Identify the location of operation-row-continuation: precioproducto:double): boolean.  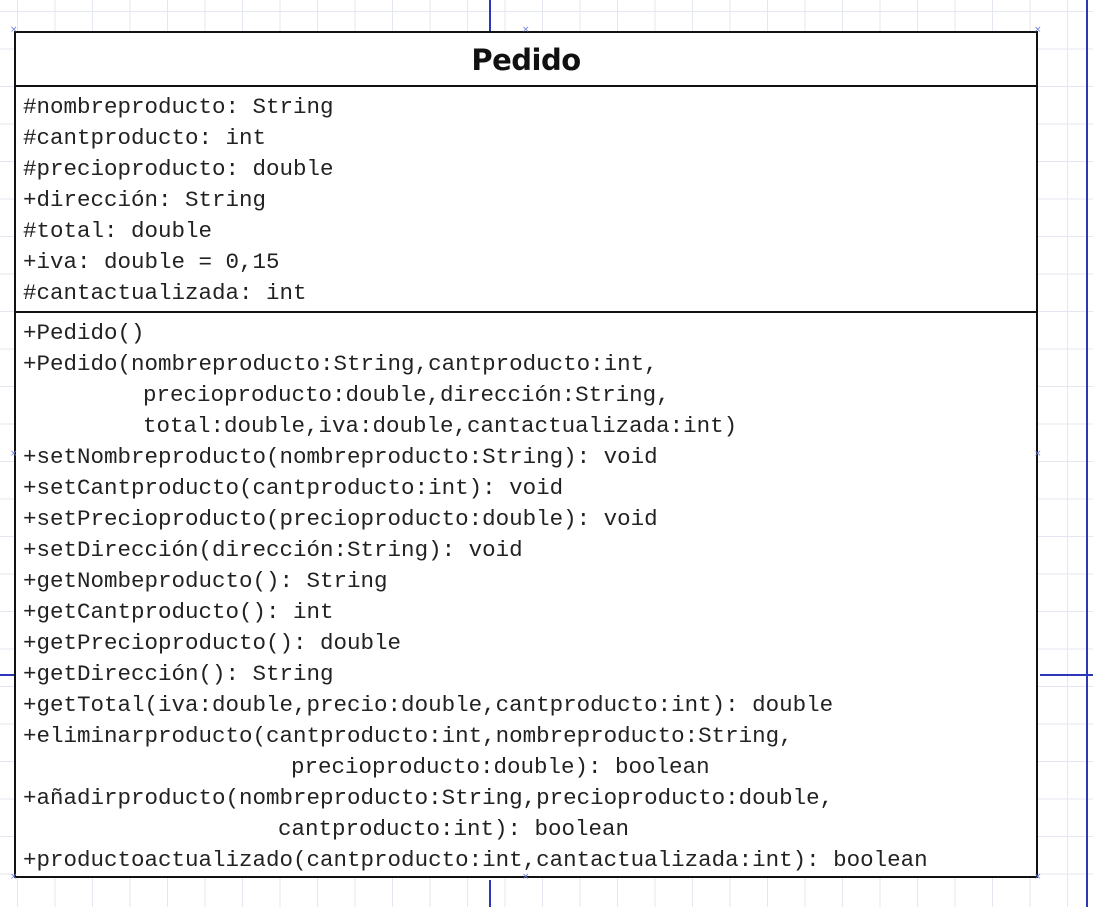
(526, 767).